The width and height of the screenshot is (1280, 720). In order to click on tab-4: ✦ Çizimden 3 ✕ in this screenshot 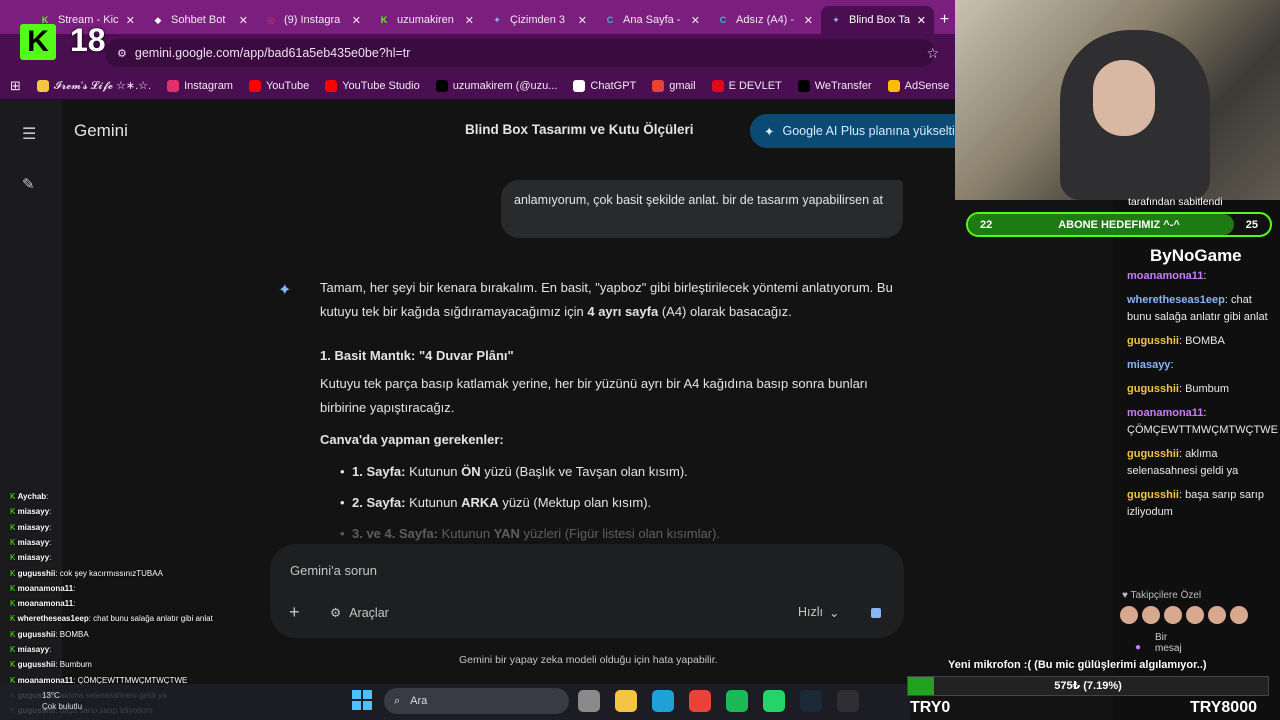, I will do `click(538, 20)`.